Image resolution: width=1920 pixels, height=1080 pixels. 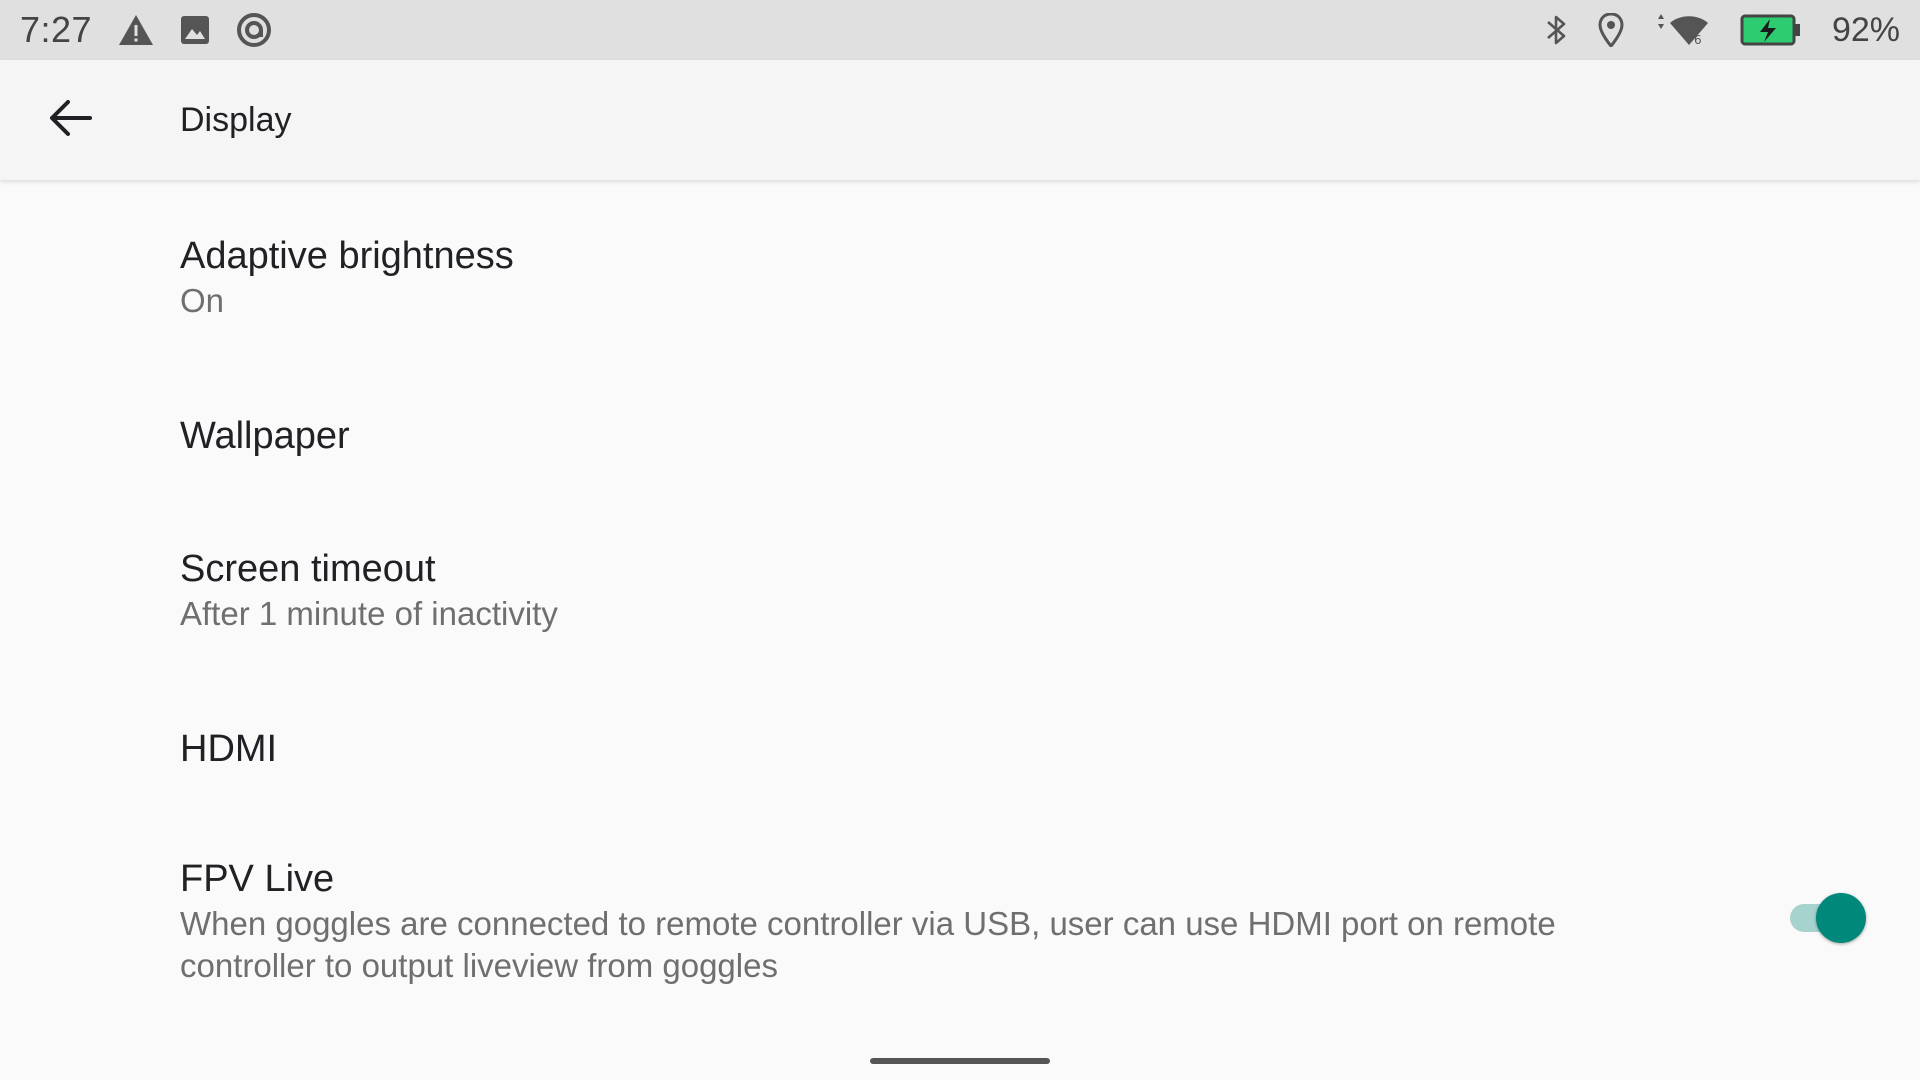 What do you see at coordinates (1611, 30) in the screenshot?
I see `location-icon` at bounding box center [1611, 30].